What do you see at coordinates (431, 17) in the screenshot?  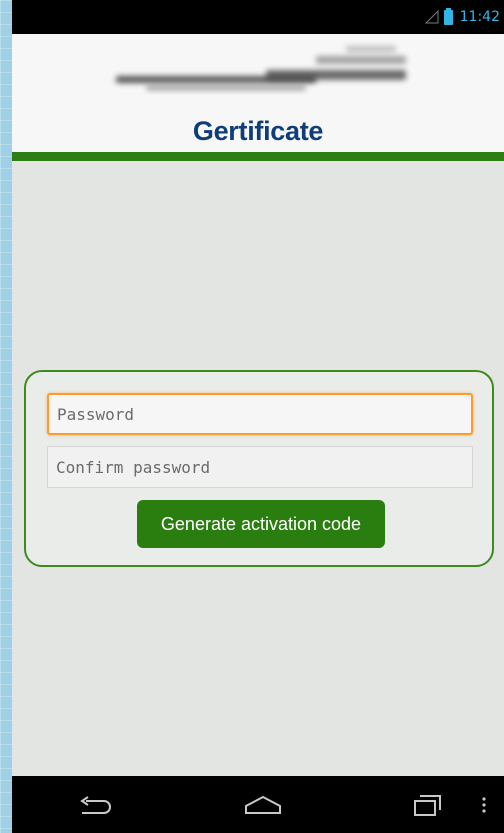 I see `signal-icon` at bounding box center [431, 17].